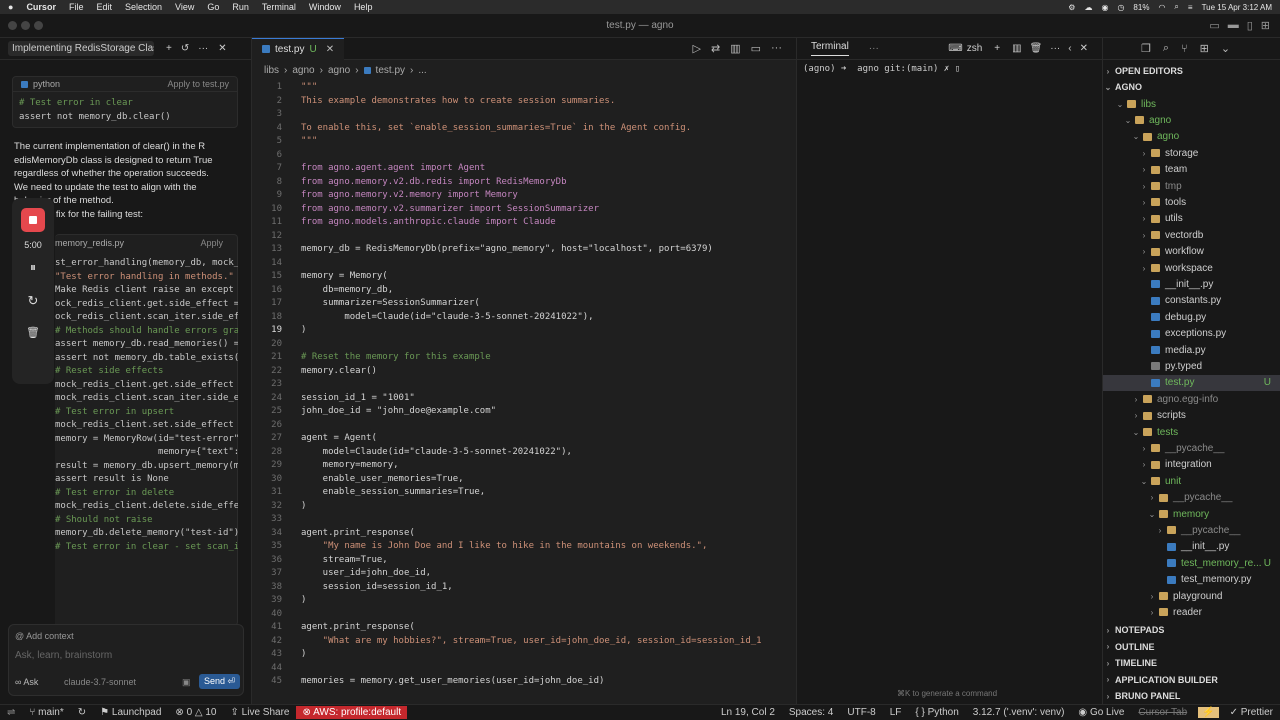 The height and width of the screenshot is (720, 1280). Describe the element at coordinates (1191, 366) in the screenshot. I see `file-item: py.typed` at that location.